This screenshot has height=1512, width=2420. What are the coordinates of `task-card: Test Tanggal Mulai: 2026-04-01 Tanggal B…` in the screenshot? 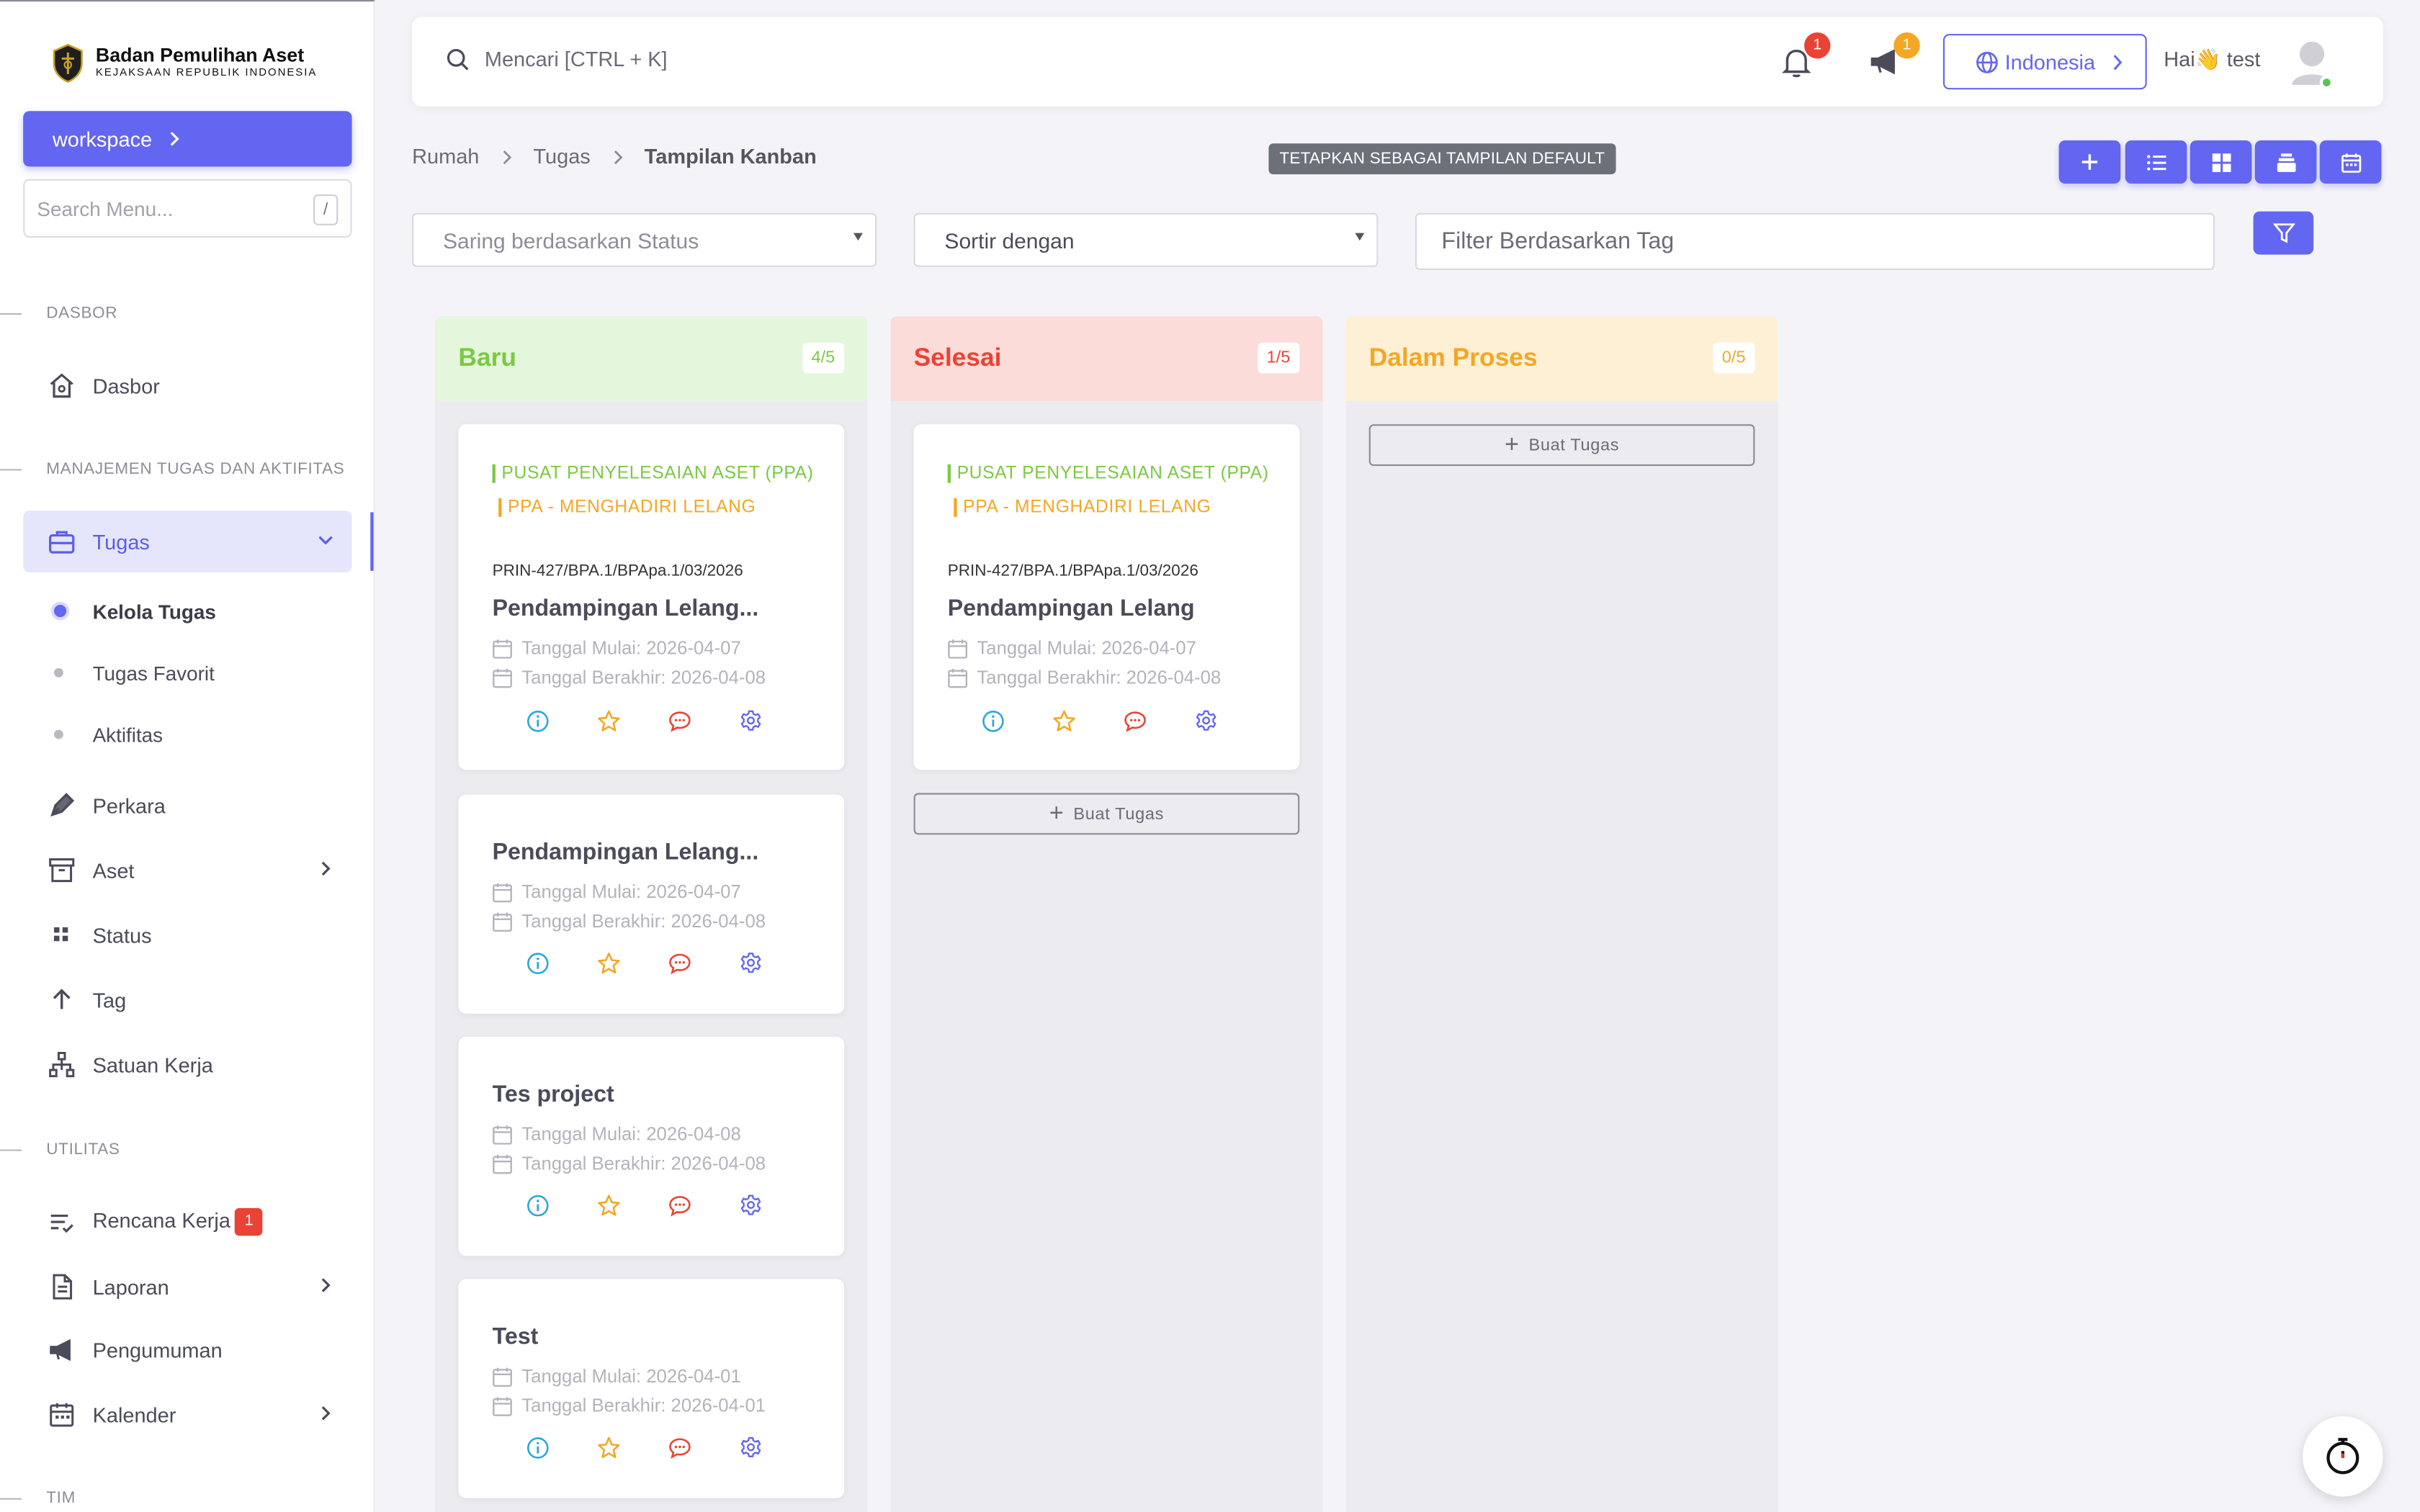 It's located at (651, 1388).